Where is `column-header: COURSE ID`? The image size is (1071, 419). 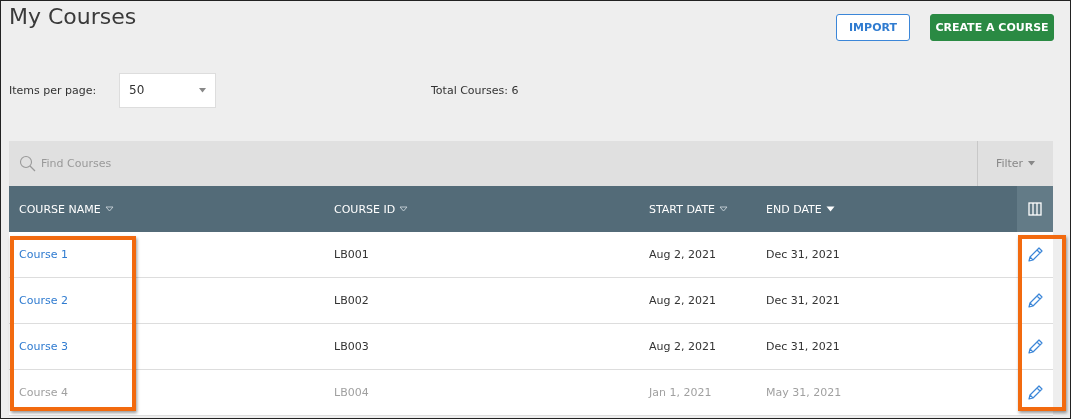
column-header: COURSE ID is located at coordinates (365, 209).